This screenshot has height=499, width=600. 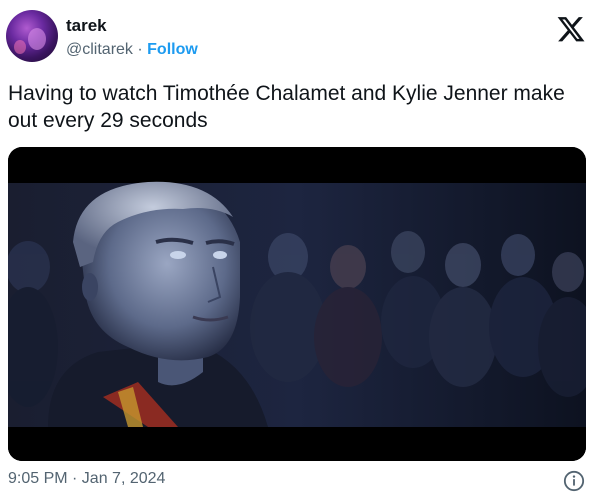 I want to click on author-handle: @clitarek, so click(x=99, y=49).